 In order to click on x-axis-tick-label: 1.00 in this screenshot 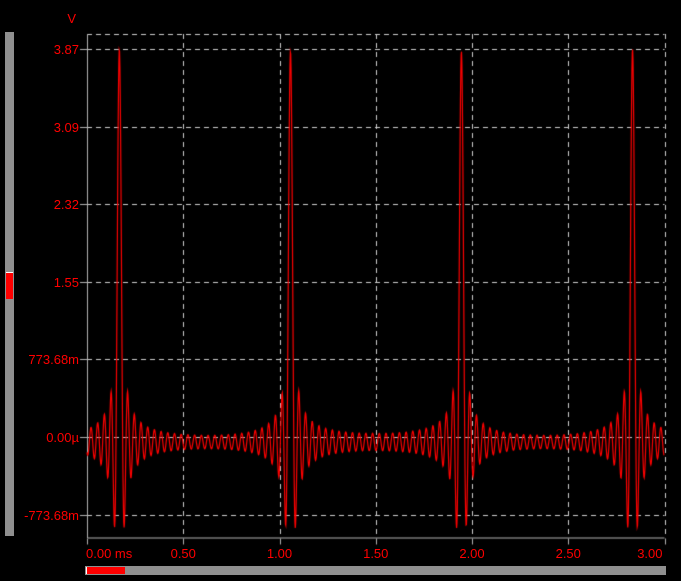, I will do `click(279, 553)`.